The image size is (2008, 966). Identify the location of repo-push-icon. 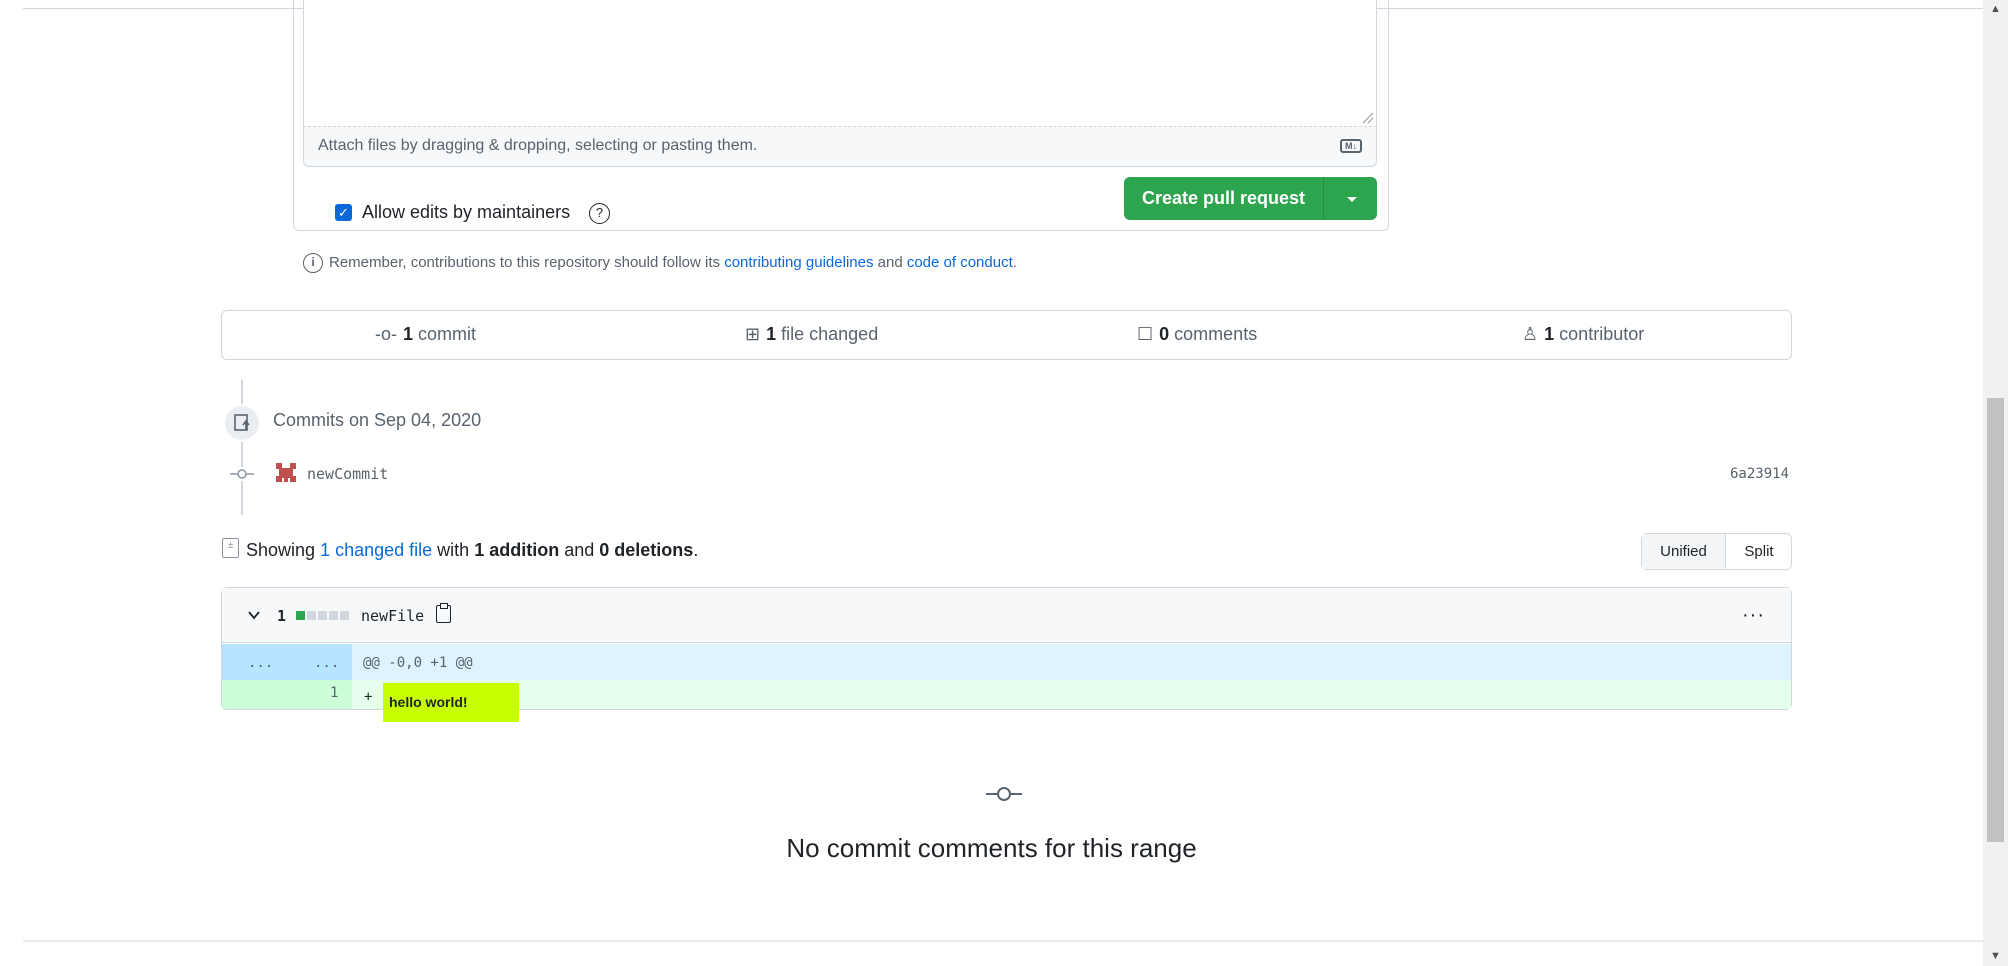
(242, 423).